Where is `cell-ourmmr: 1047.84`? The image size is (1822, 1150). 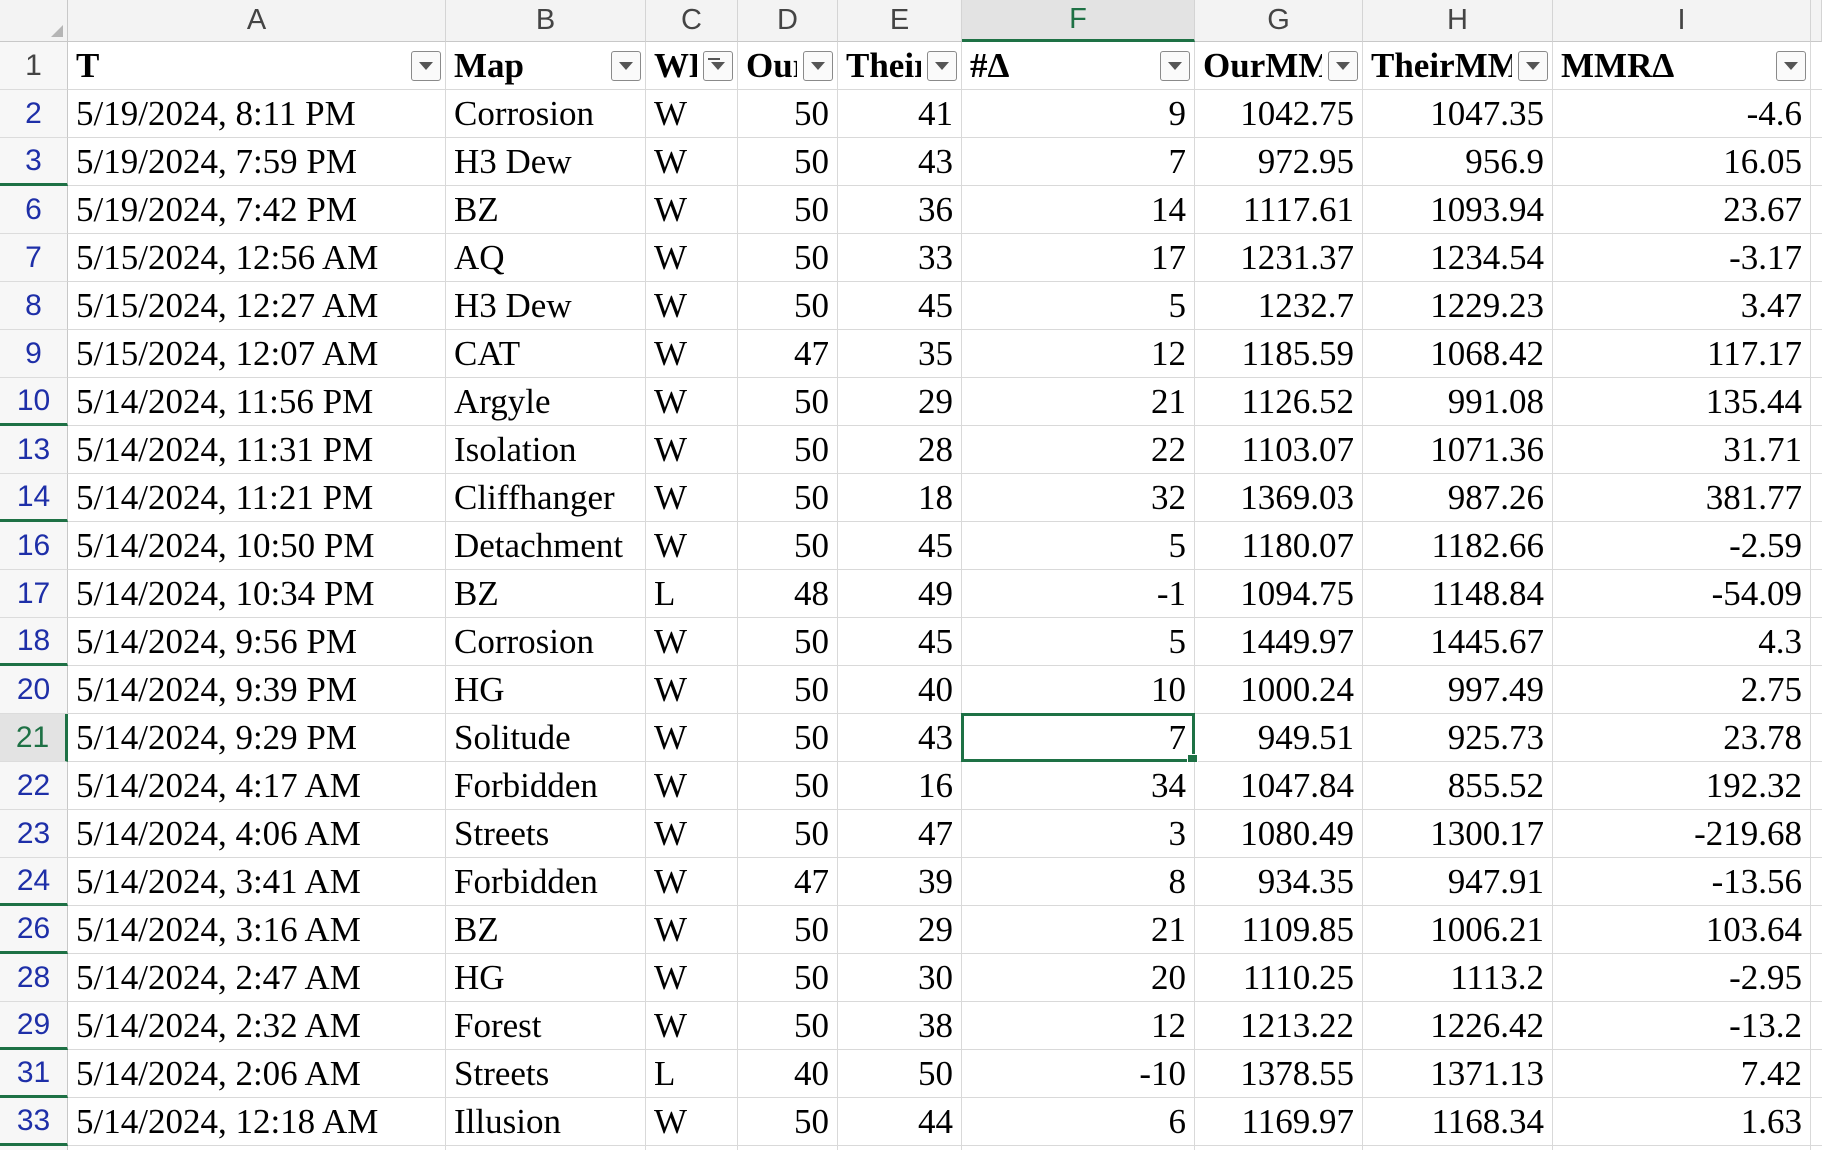
cell-ourmmr: 1047.84 is located at coordinates (1279, 786).